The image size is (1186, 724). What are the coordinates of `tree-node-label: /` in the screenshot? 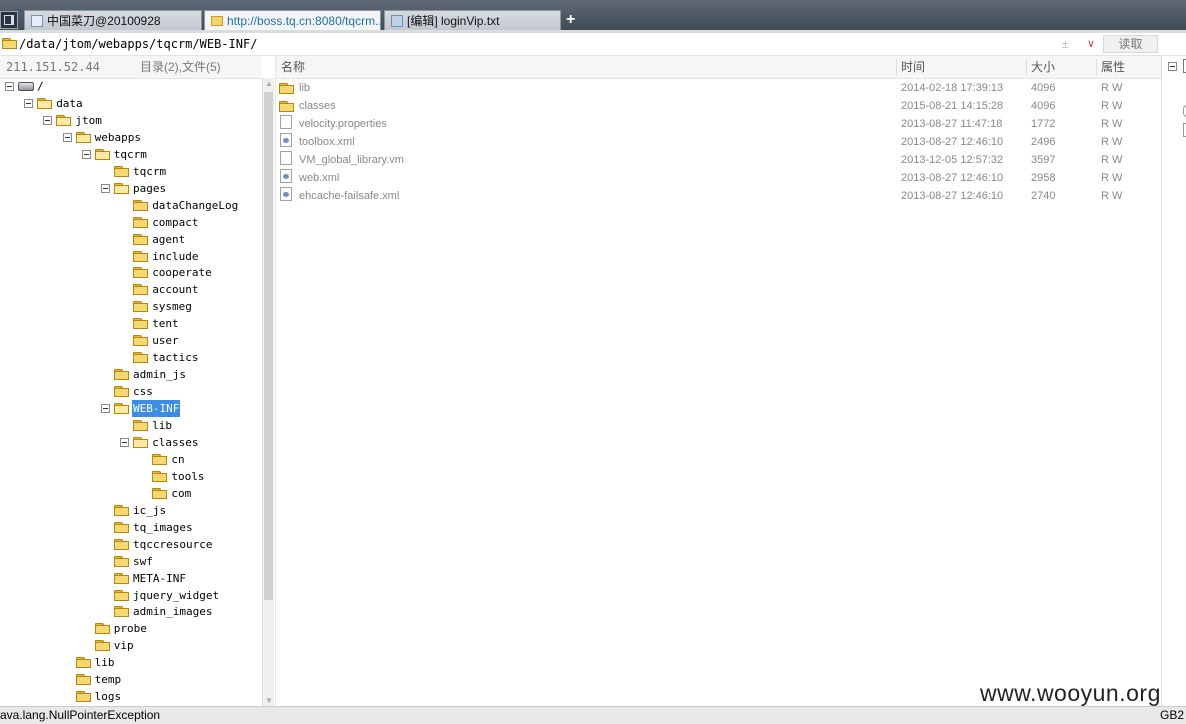 It's located at (40, 86).